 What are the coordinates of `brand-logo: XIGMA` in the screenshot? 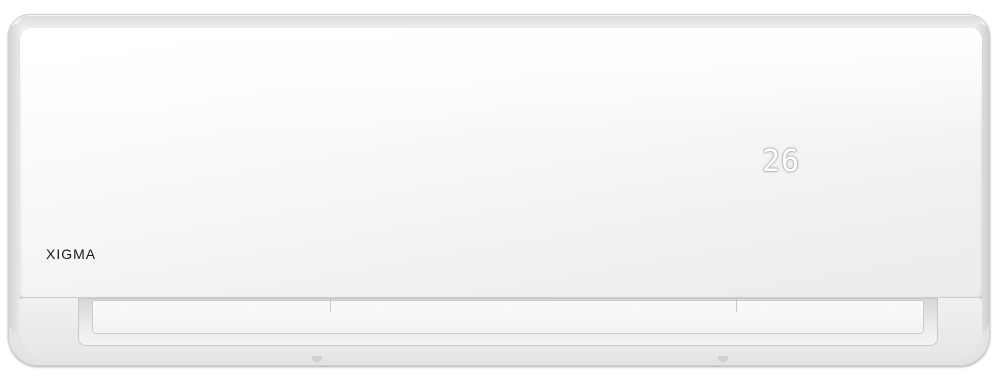 It's located at (71, 254).